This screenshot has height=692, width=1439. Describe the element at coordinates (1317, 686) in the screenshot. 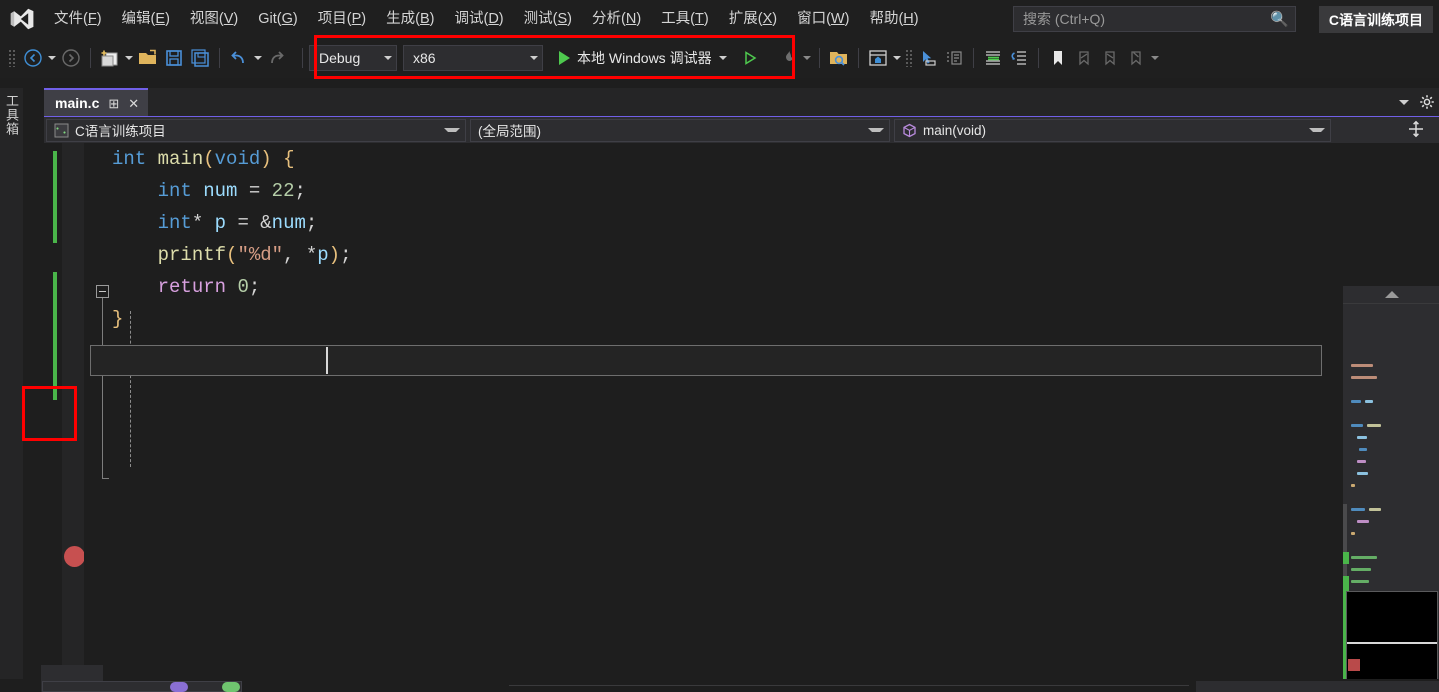

I see `bottom-right-stub` at that location.